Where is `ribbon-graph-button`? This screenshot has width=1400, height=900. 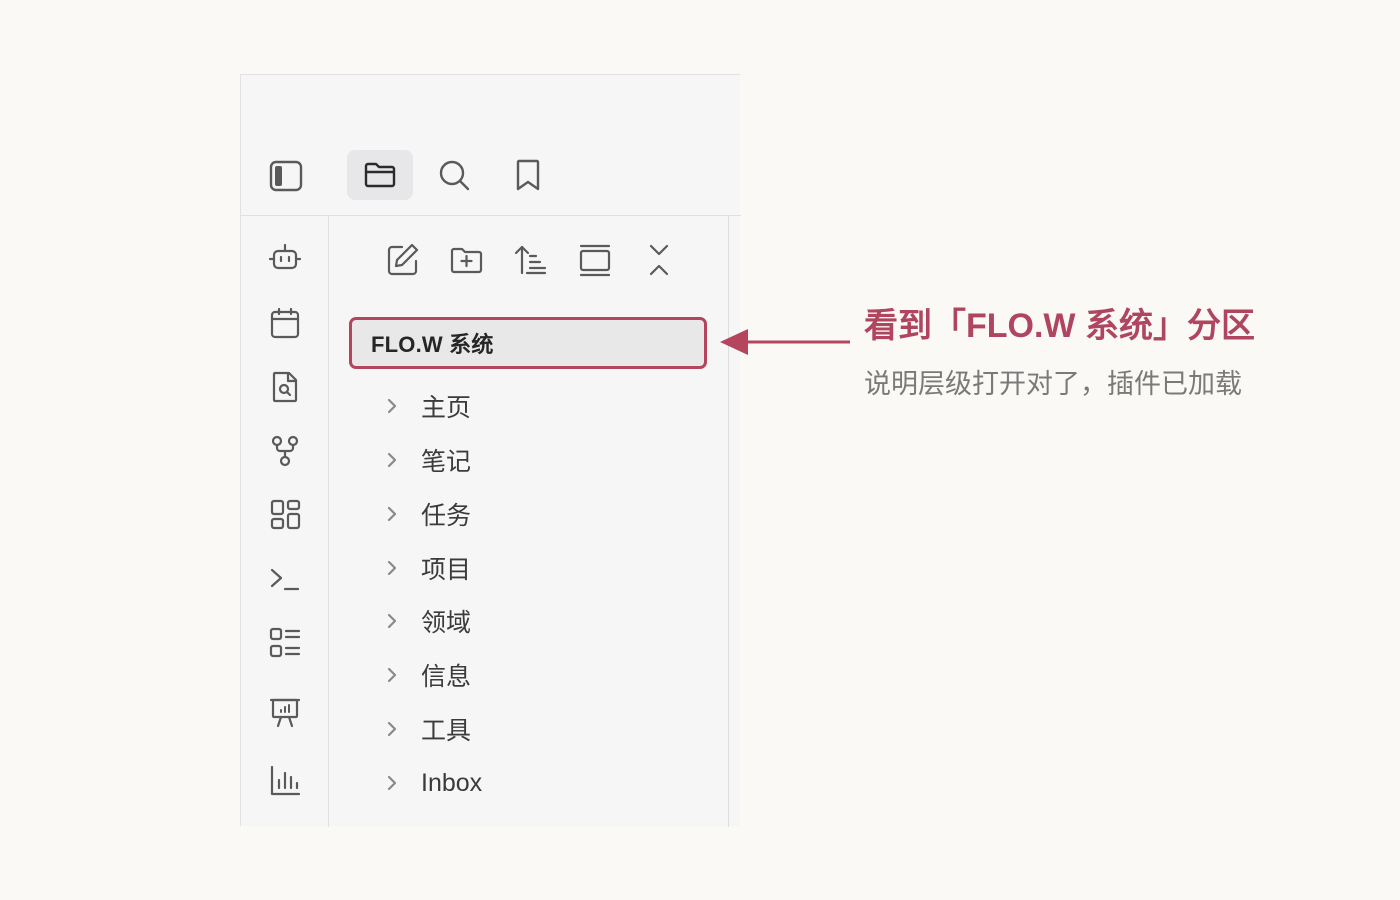 ribbon-graph-button is located at coordinates (285, 451).